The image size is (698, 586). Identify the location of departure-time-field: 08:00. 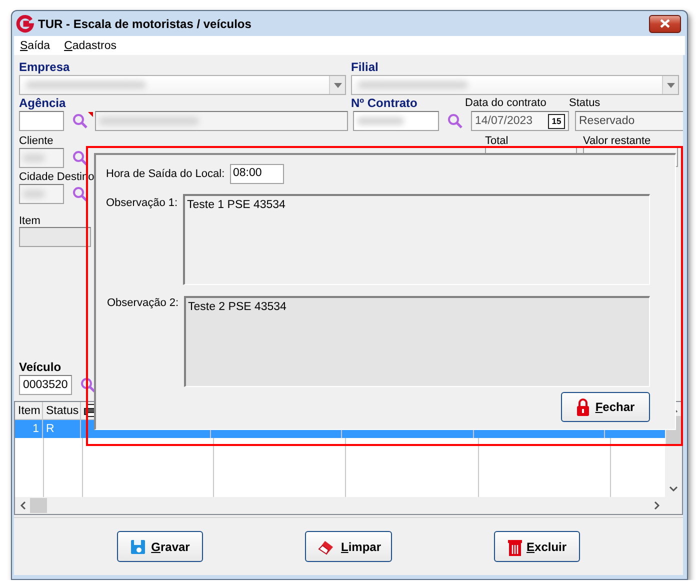
(257, 174).